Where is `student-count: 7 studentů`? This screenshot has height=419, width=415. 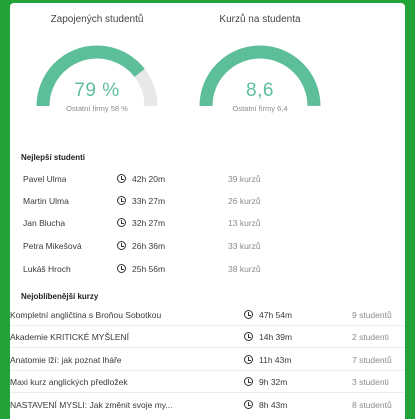
student-count: 7 studentů is located at coordinates (372, 360).